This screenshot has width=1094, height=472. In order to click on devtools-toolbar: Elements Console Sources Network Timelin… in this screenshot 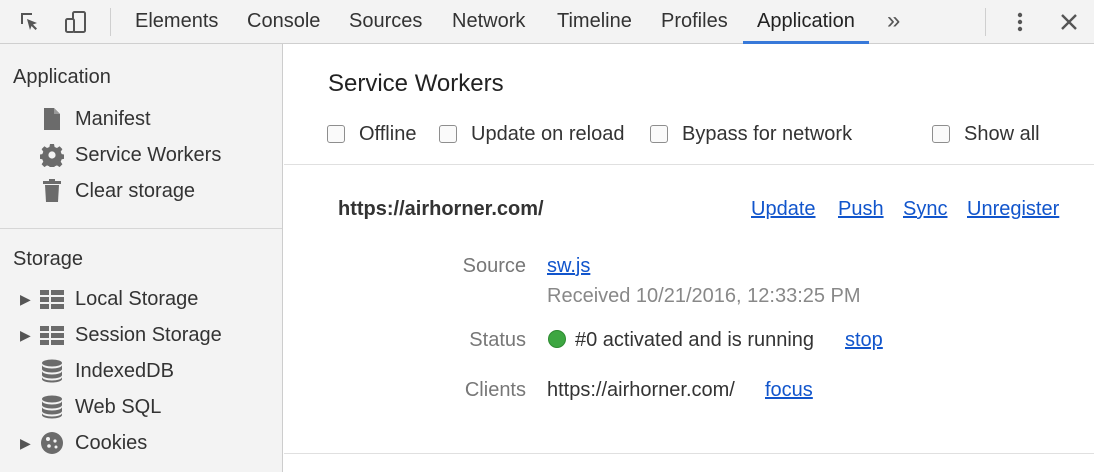, I will do `click(547, 22)`.